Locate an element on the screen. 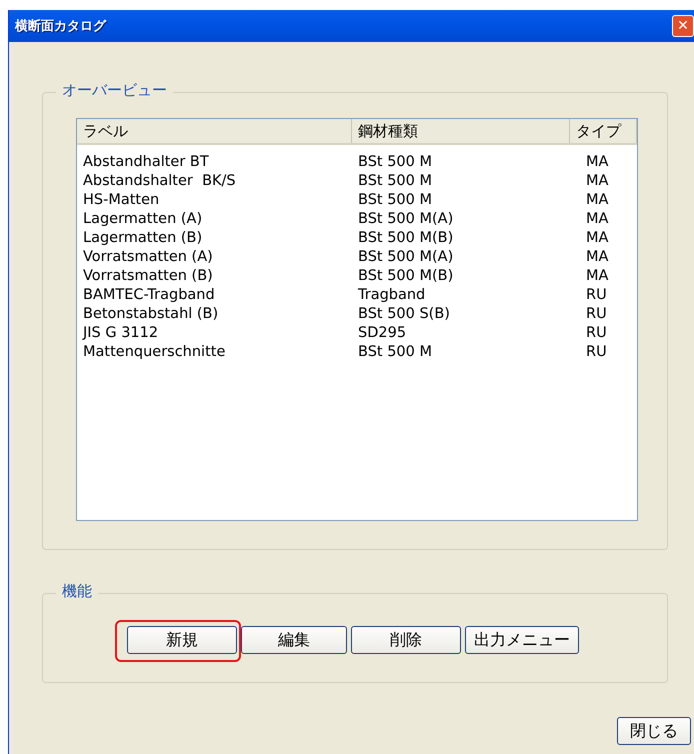  function-button: 編集 is located at coordinates (294, 640).